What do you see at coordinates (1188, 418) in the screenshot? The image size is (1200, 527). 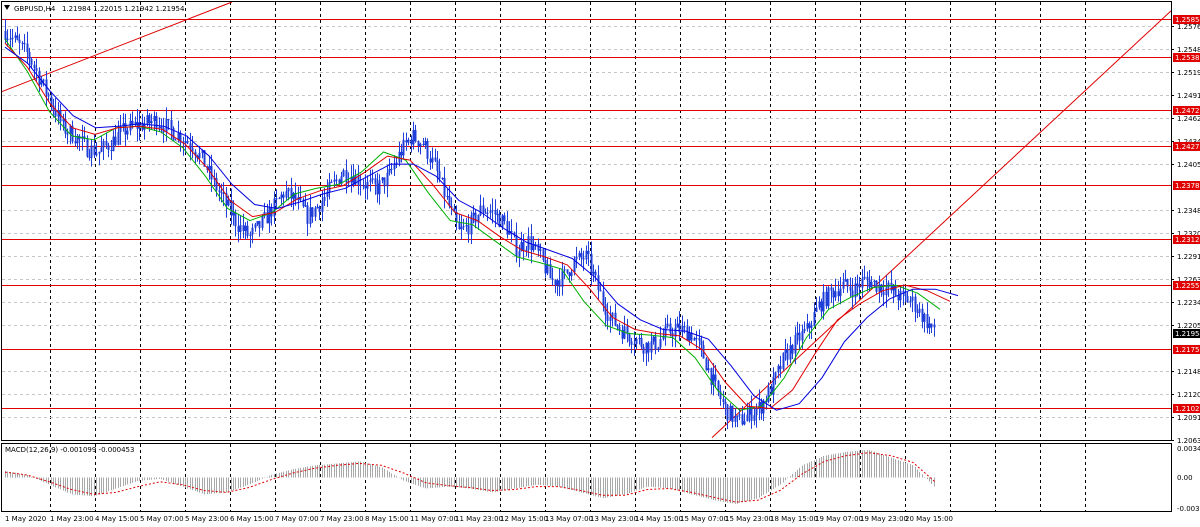 I see `y-tick-label: 1.20915` at bounding box center [1188, 418].